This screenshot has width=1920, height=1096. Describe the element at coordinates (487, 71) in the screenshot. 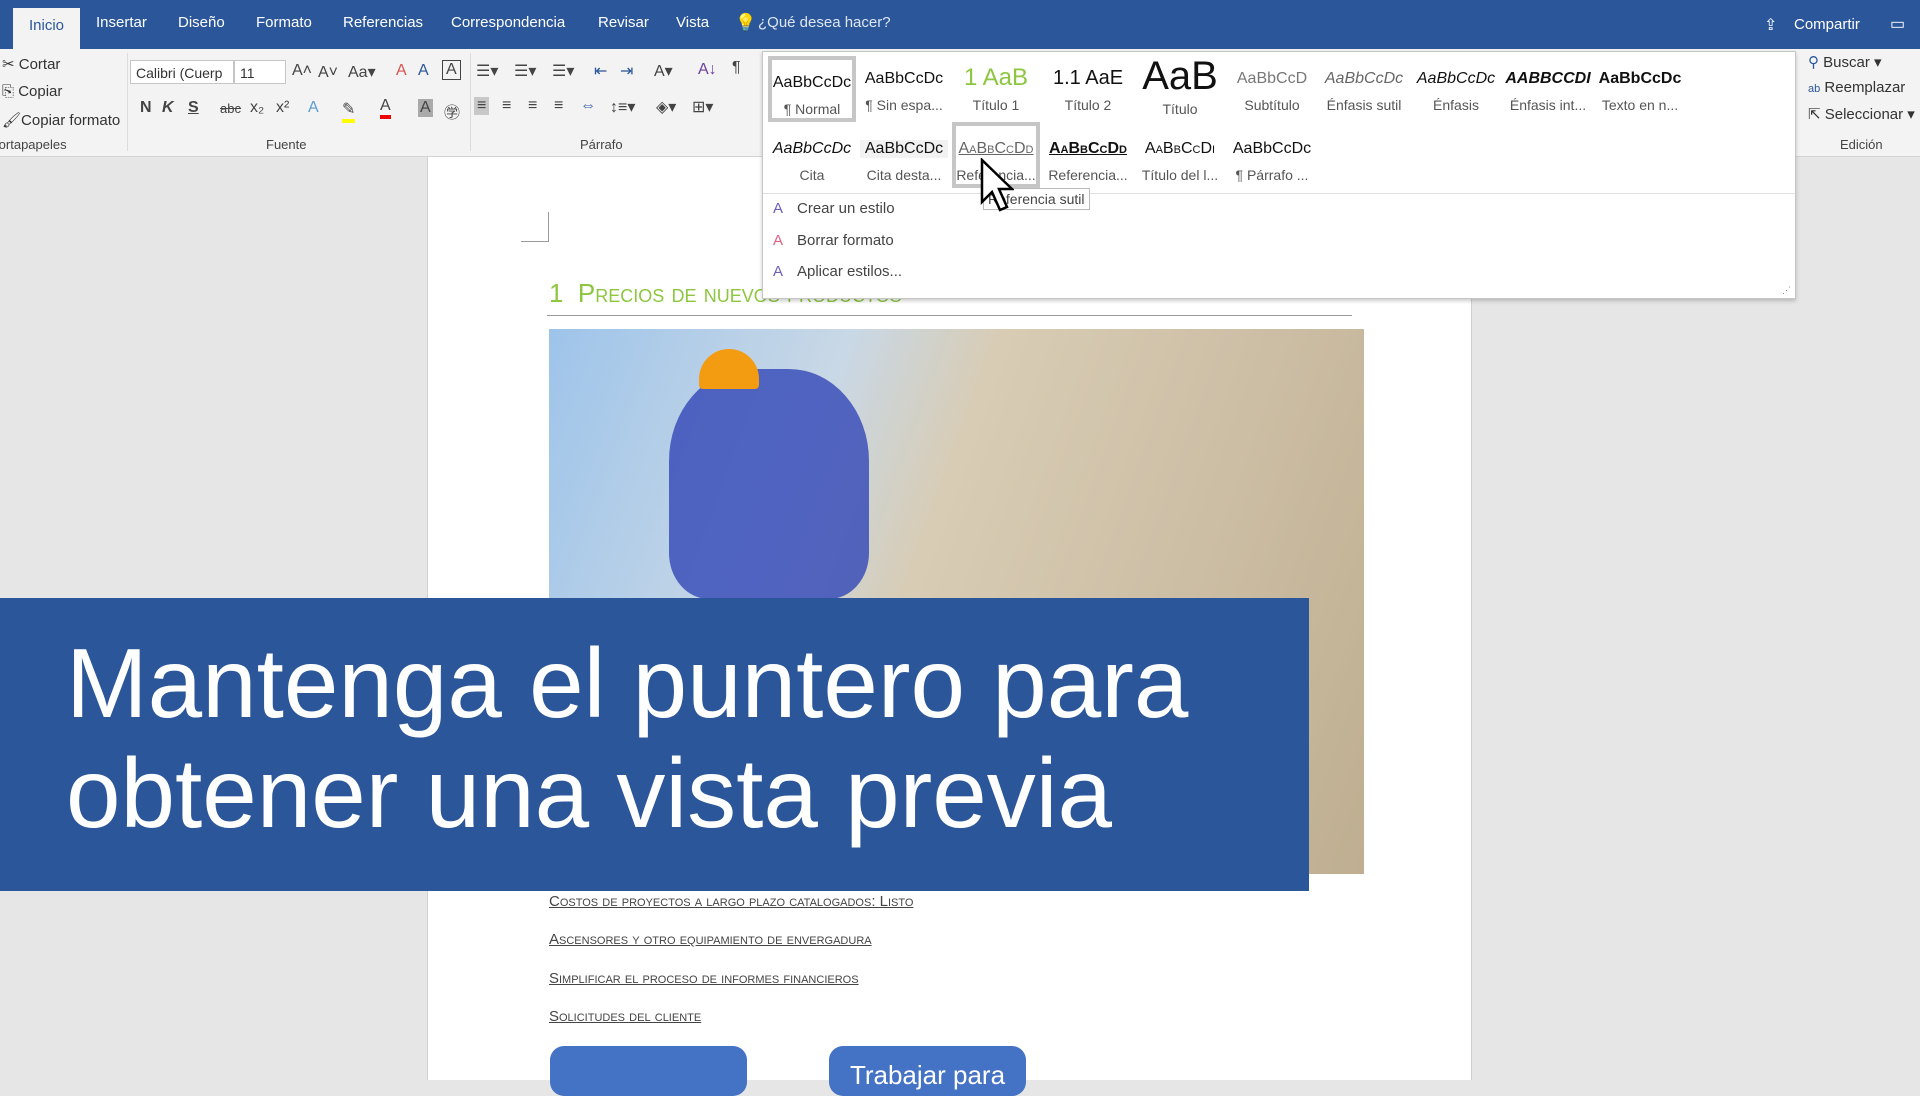

I see `bullets-icon: ☰▾` at that location.